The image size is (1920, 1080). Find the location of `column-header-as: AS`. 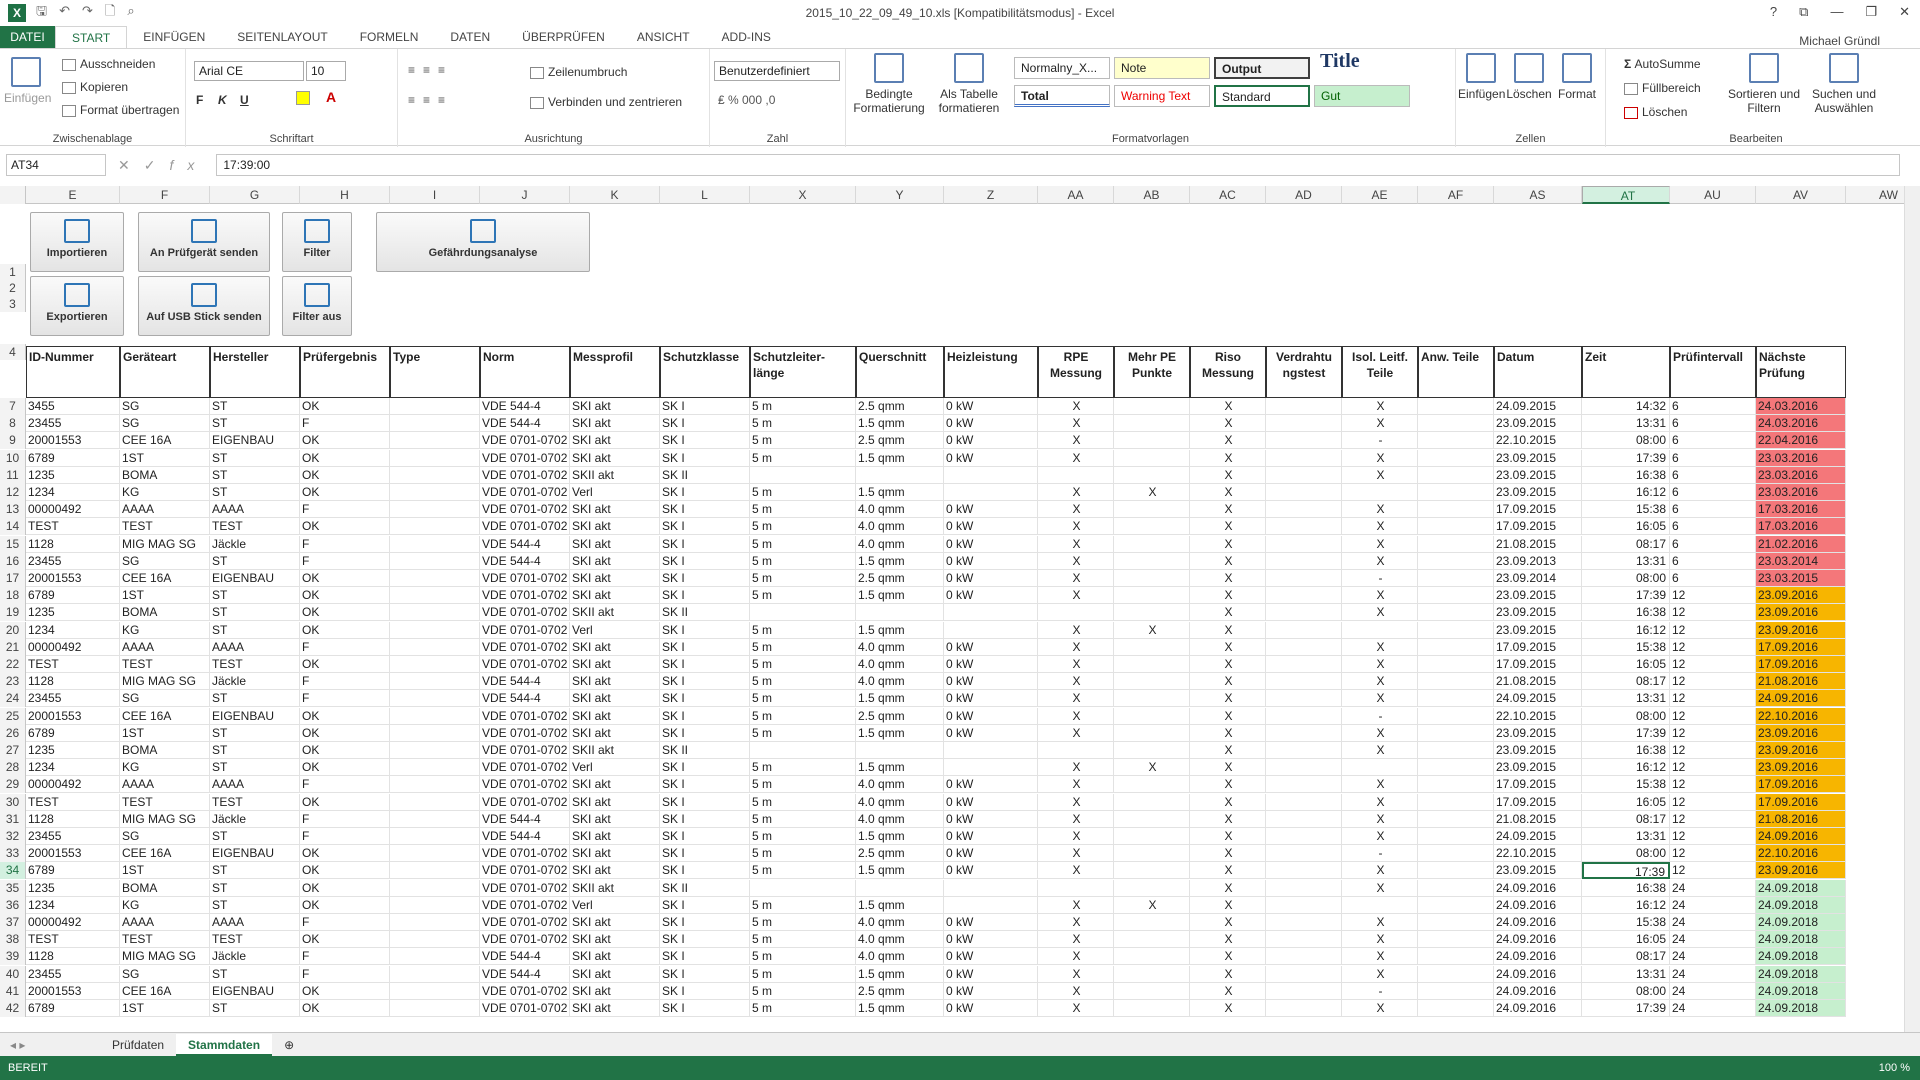

column-header-as: AS is located at coordinates (1538, 195).